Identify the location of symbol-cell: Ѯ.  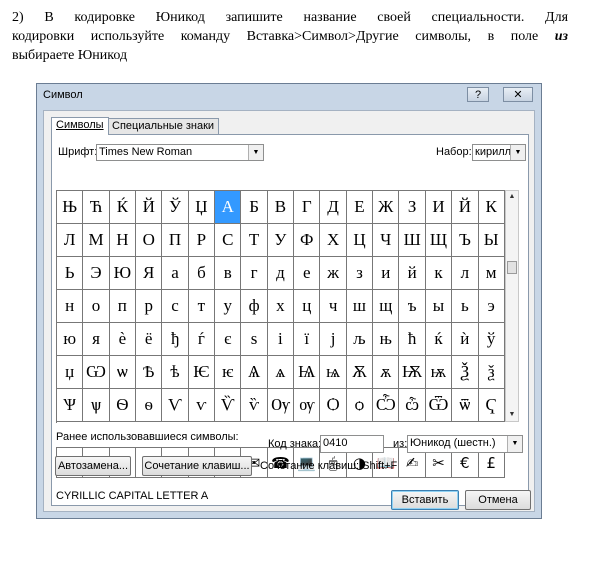
(465, 372).